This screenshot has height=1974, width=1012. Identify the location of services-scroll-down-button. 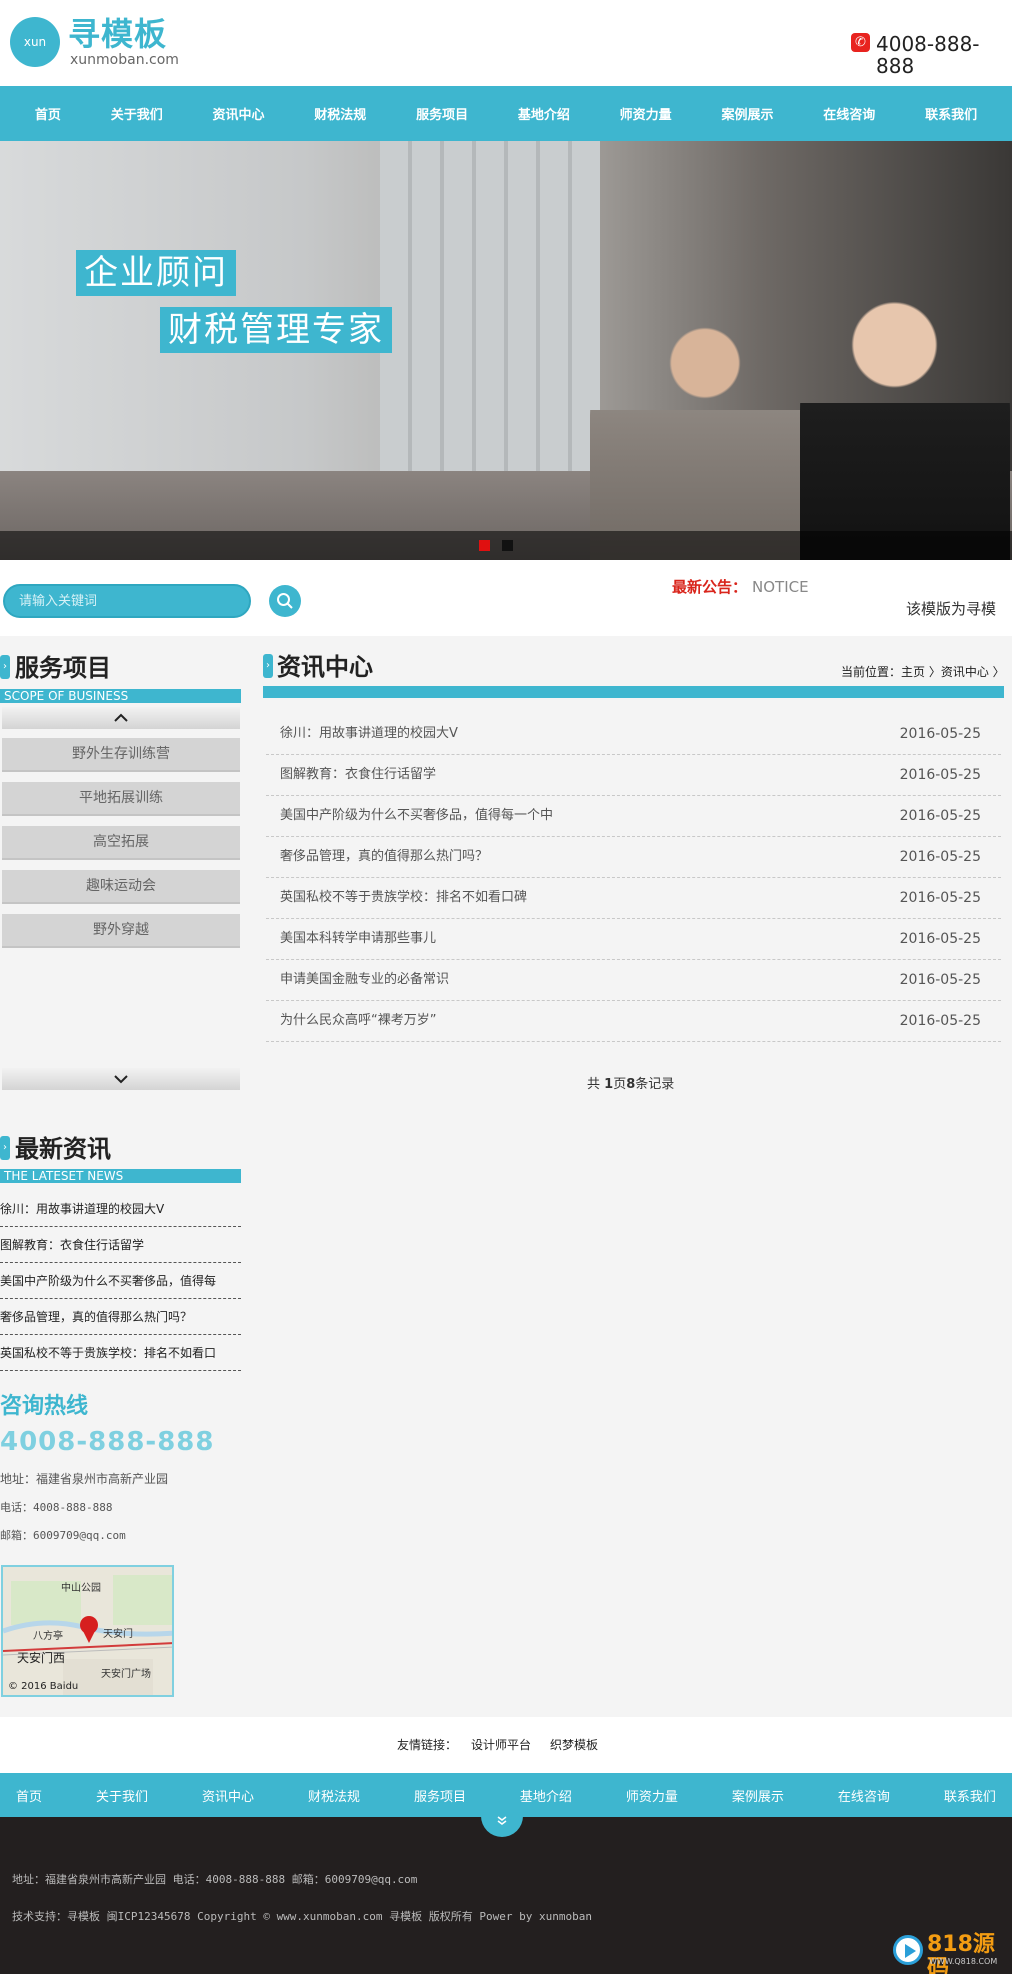
(121, 1079).